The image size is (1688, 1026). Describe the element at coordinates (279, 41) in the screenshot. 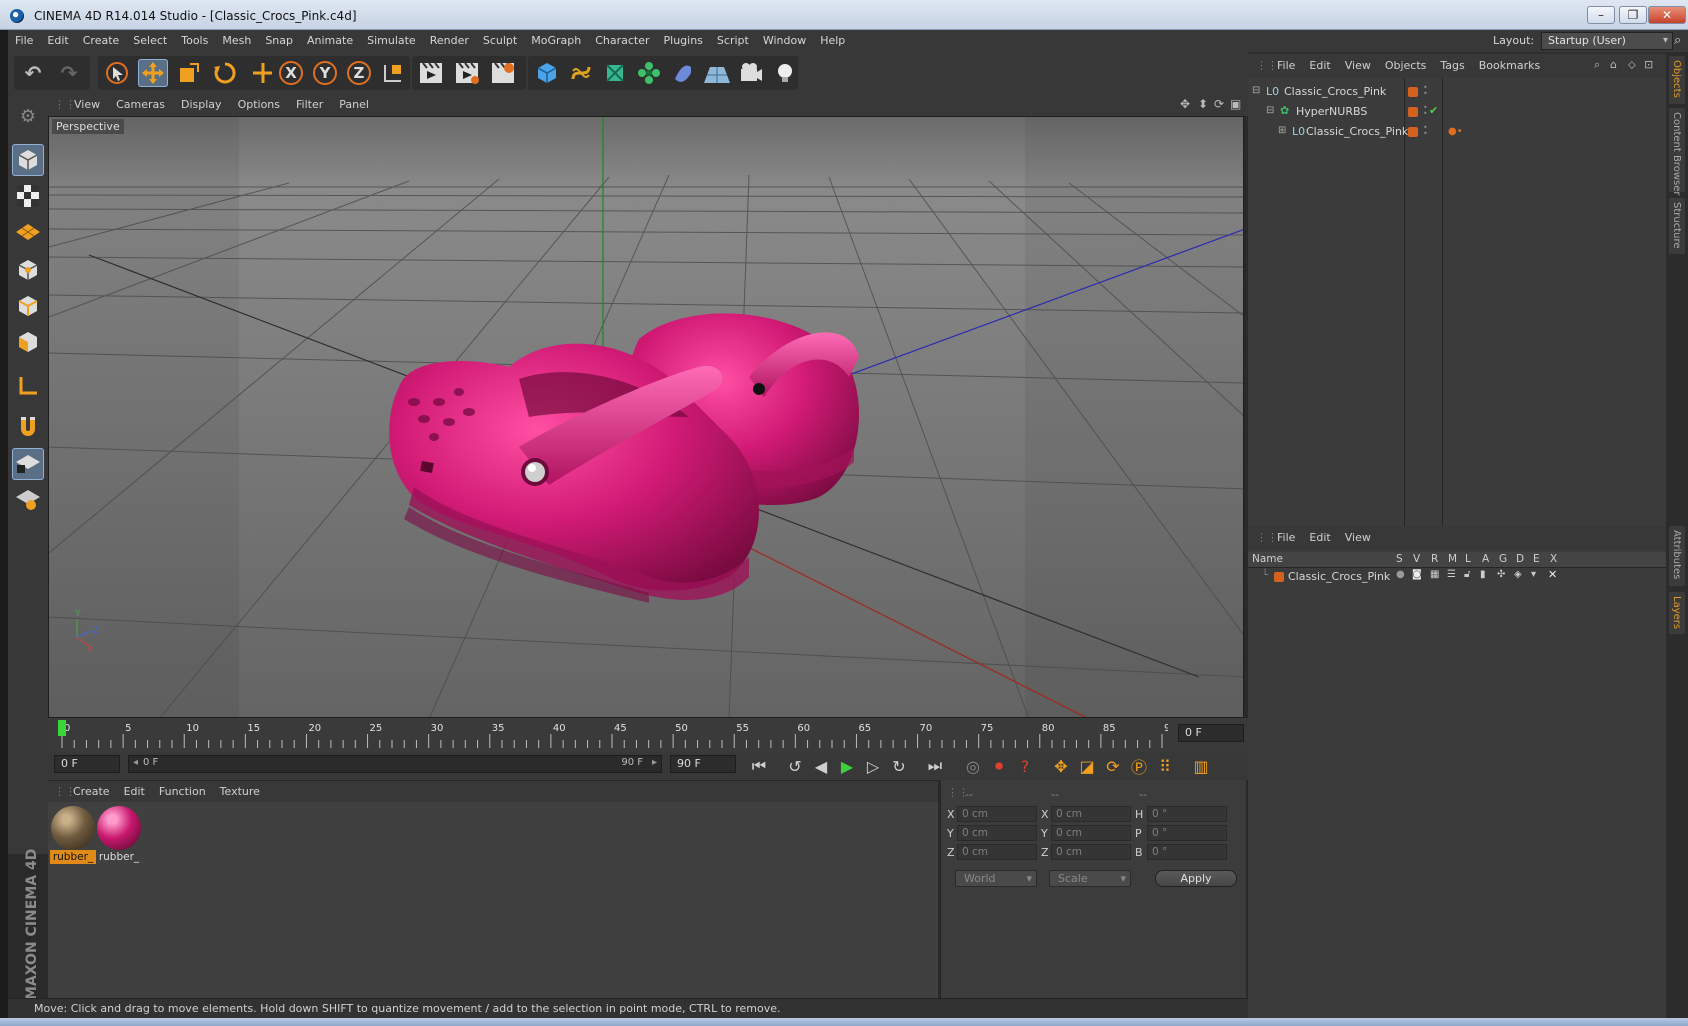

I see `menu-snap: Snap` at that location.